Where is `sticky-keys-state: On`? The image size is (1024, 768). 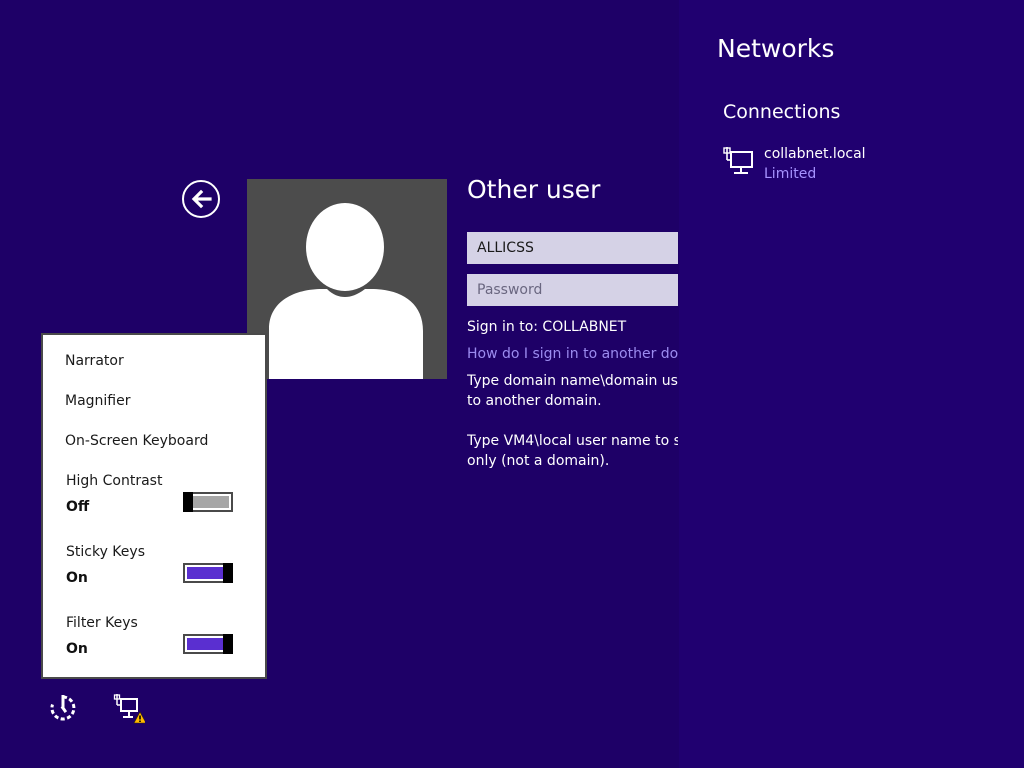
sticky-keys-state: On is located at coordinates (77, 578).